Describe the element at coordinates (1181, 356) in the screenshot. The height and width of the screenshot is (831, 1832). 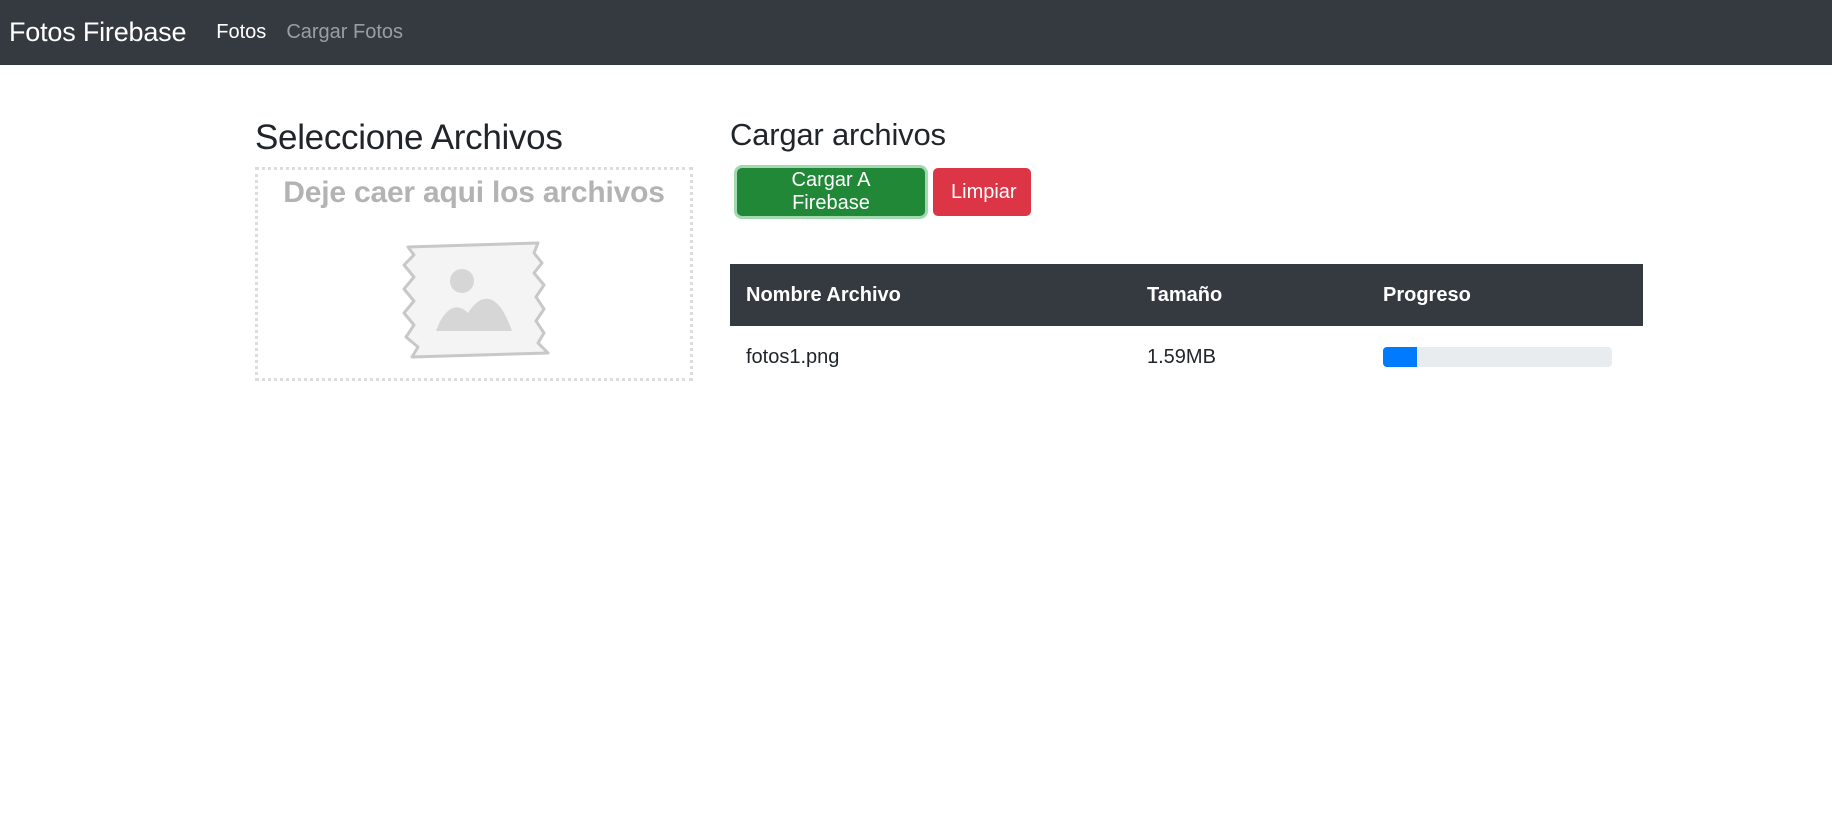
I see `file-size-cell: 1.59MB` at that location.